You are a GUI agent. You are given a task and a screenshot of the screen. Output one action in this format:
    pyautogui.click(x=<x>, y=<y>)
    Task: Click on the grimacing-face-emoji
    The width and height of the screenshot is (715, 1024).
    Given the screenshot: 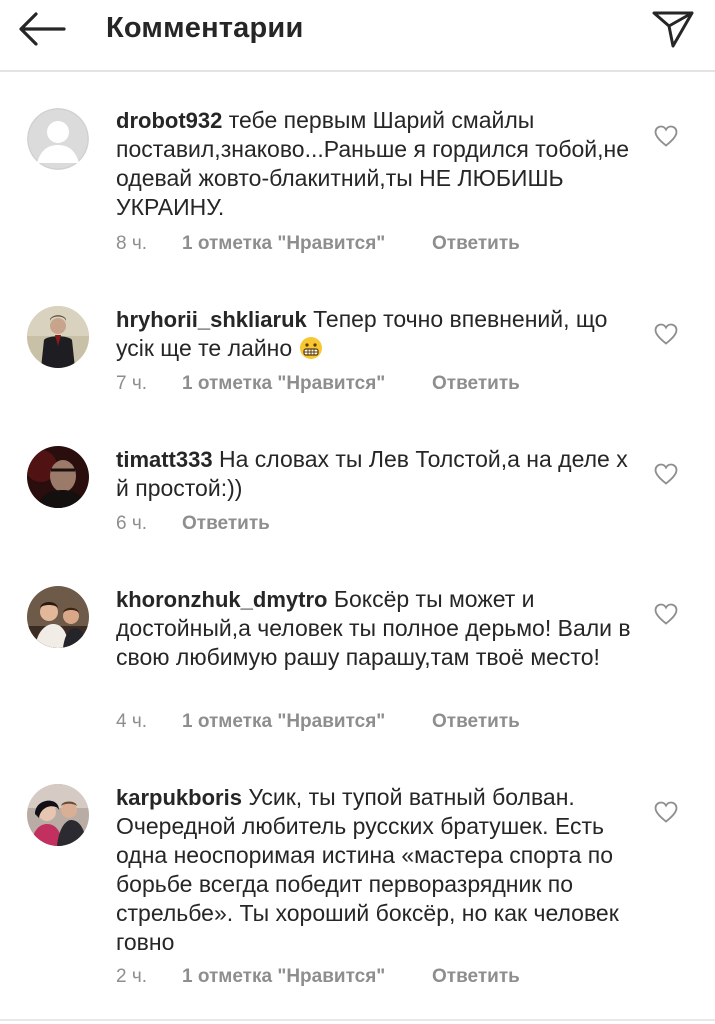 What is the action you would take?
    pyautogui.click(x=311, y=348)
    